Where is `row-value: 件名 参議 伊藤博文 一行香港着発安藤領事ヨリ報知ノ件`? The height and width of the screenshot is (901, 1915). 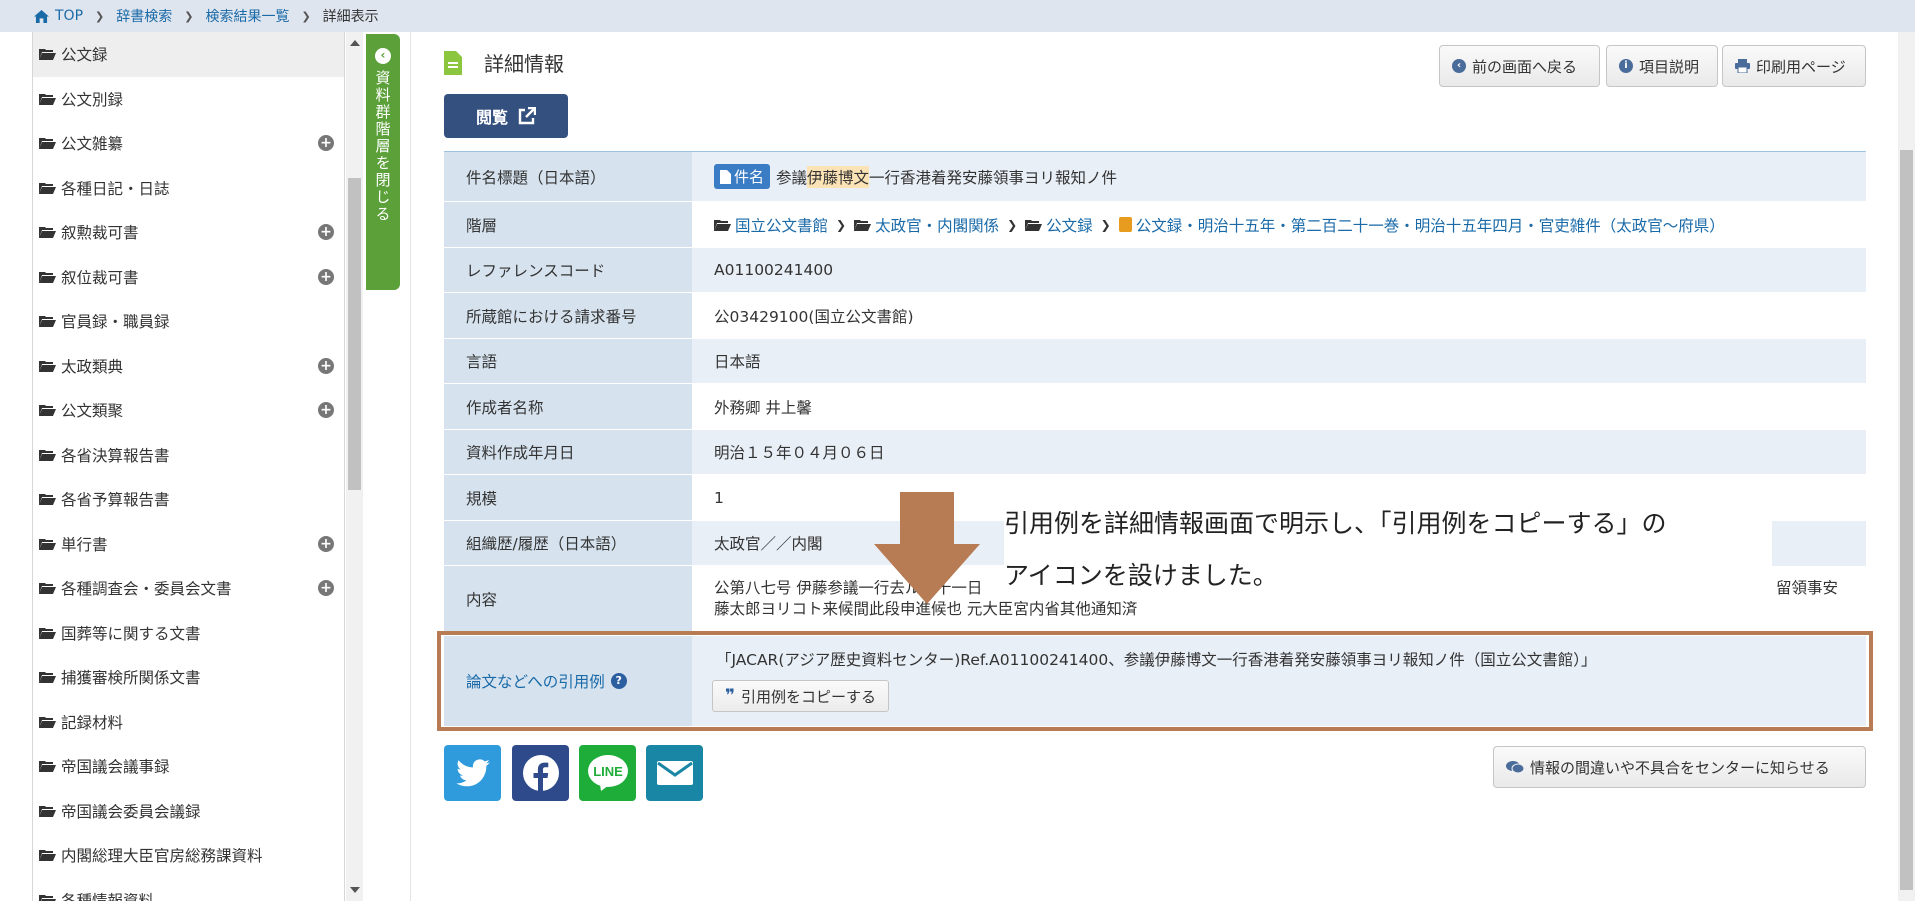
row-value: 件名 参議 伊藤博文 一行香港着発安藤領事ヨリ報知ノ件 is located at coordinates (1279, 176).